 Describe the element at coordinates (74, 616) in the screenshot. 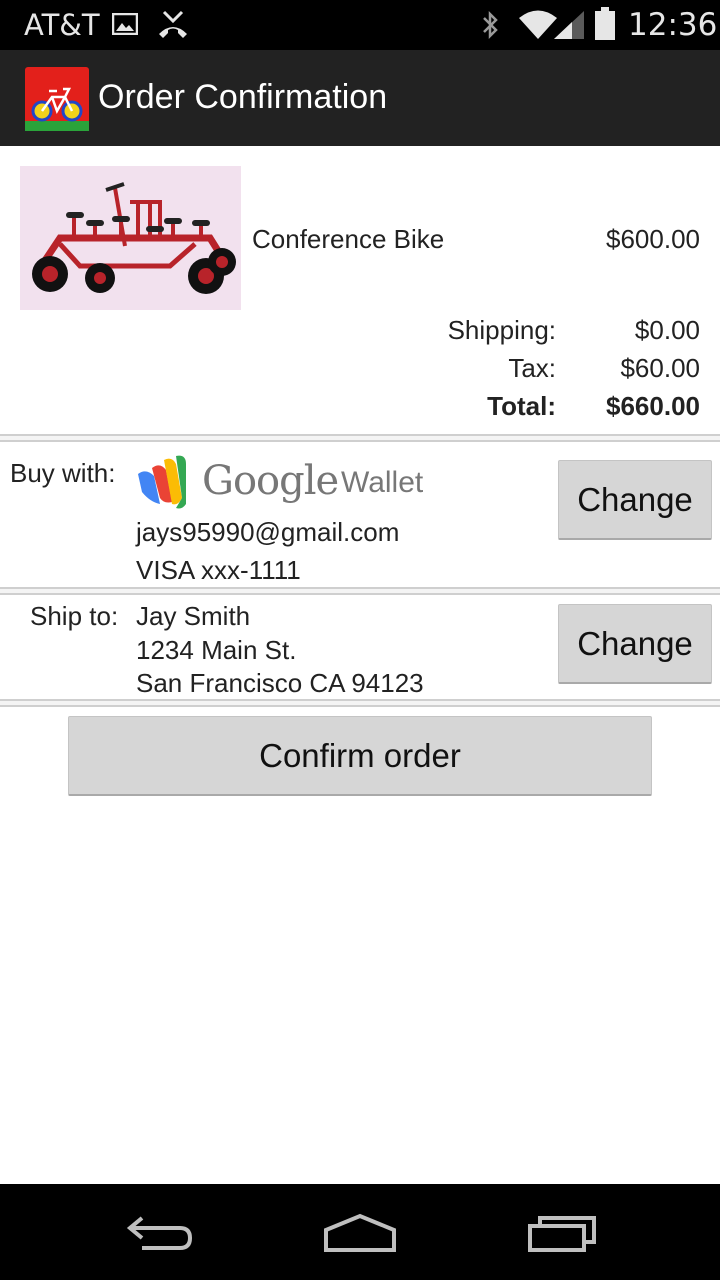

I see `ship-to-label: Ship to:` at that location.